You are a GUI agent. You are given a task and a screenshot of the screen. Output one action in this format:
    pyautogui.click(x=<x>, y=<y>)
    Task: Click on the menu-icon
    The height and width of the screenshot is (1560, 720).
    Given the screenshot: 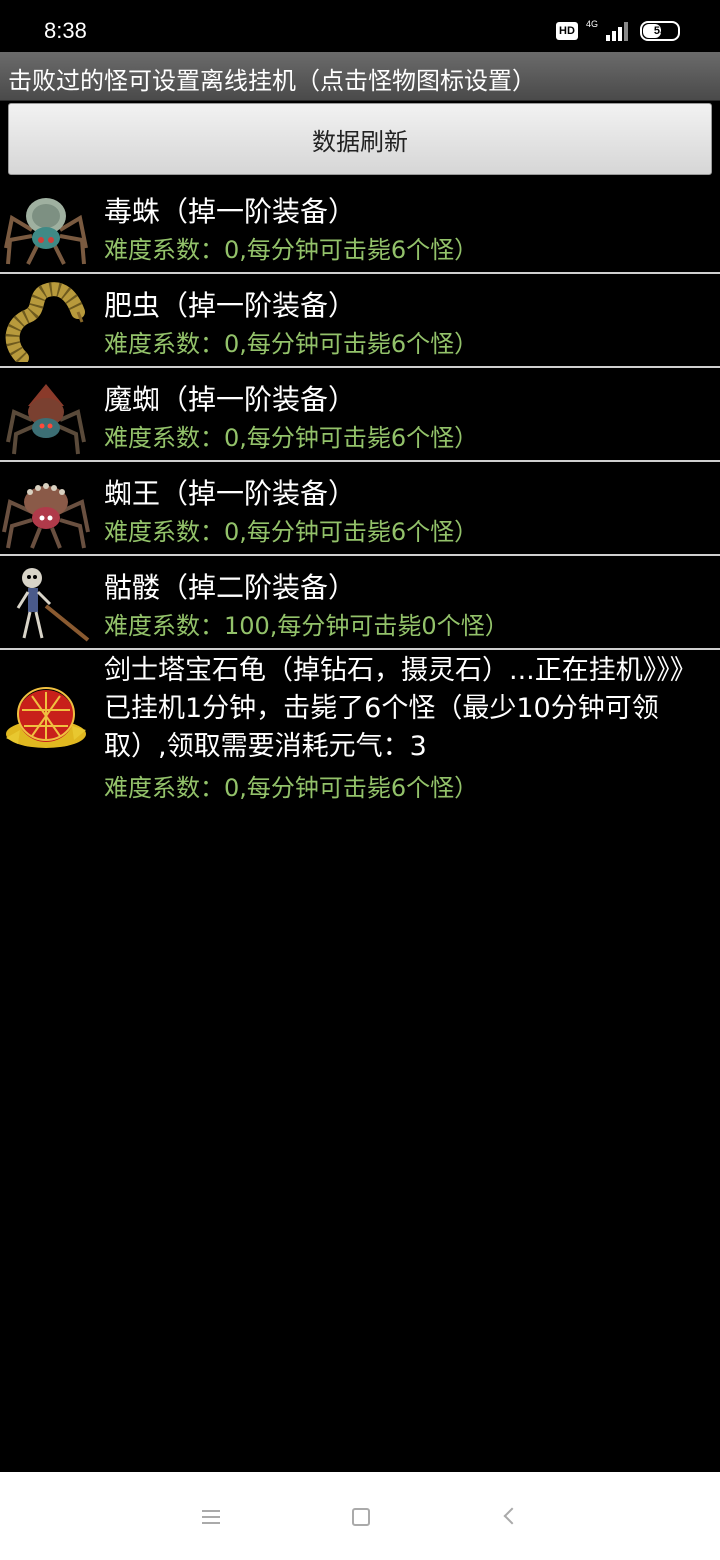 What is the action you would take?
    pyautogui.click(x=211, y=1519)
    